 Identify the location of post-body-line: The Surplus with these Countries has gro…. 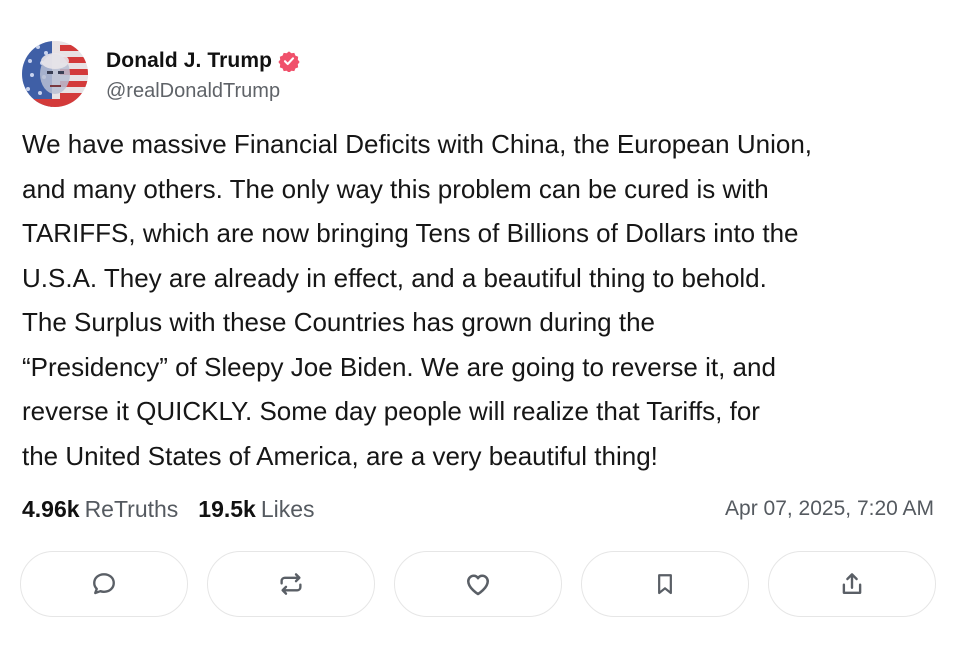
(339, 322).